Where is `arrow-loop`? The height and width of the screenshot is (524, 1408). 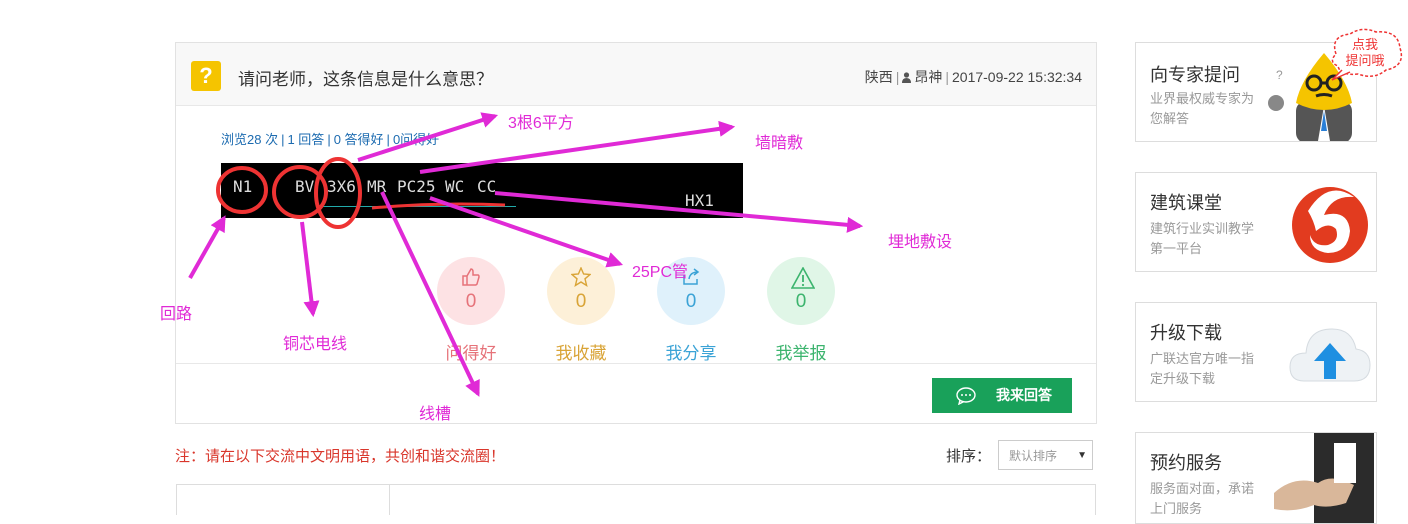 arrow-loop is located at coordinates (207, 247).